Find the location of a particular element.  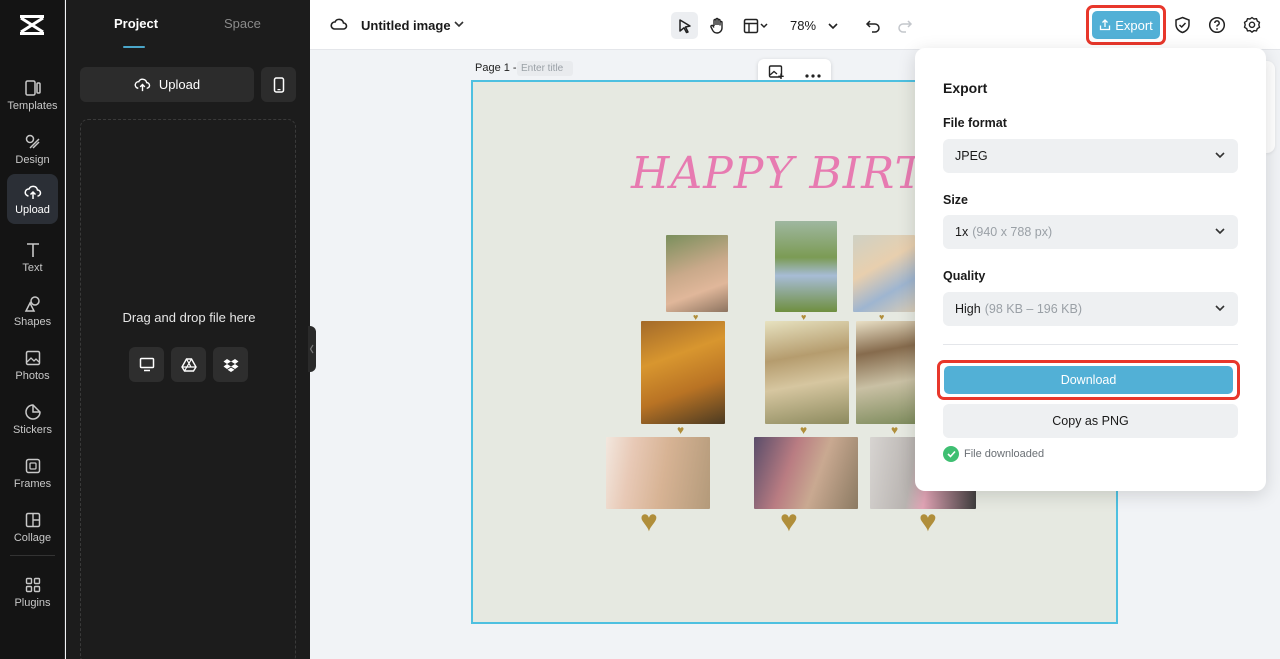

plugins-icon is located at coordinates (32, 584).